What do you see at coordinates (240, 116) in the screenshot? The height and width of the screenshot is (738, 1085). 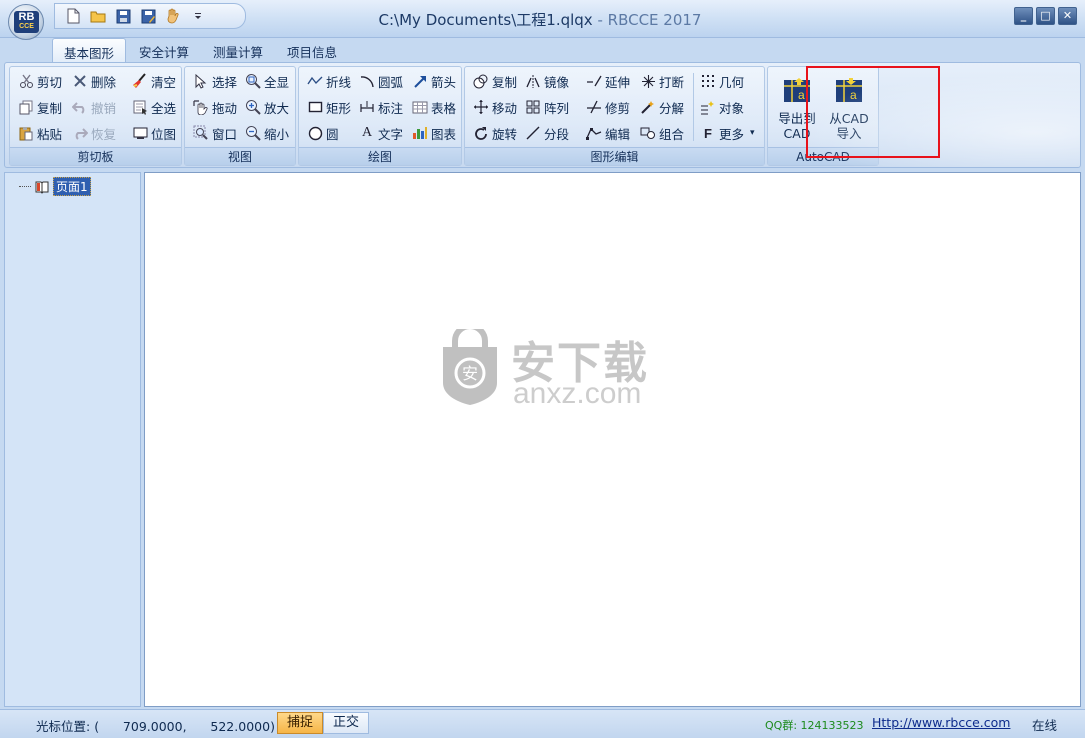 I see `group-view: 选择 拖动 窗口 全显 放大 缩小 视图` at bounding box center [240, 116].